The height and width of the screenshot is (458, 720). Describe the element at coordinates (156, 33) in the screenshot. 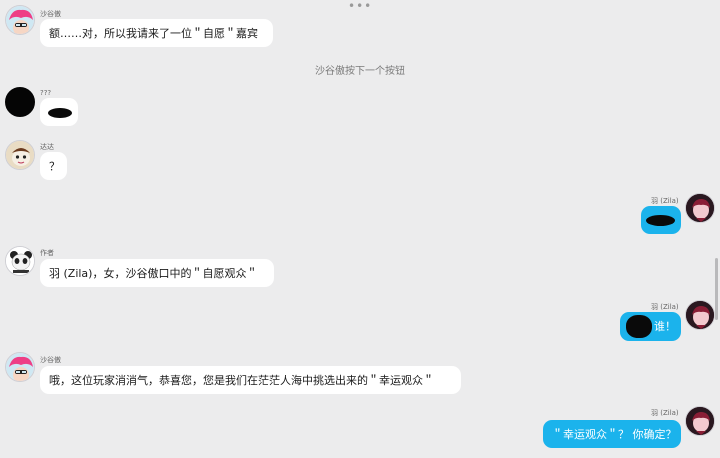

I see `message-bubble: 额……对，所以我请来了一位＂自愿＂嘉宾` at that location.